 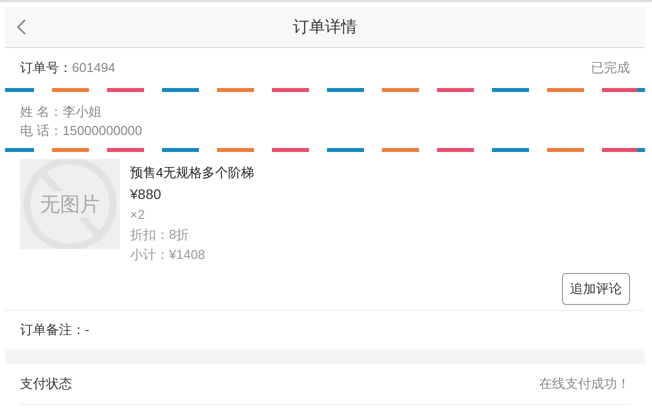 What do you see at coordinates (61, 112) in the screenshot?
I see `contact-text: 姓 名：李小姐` at bounding box center [61, 112].